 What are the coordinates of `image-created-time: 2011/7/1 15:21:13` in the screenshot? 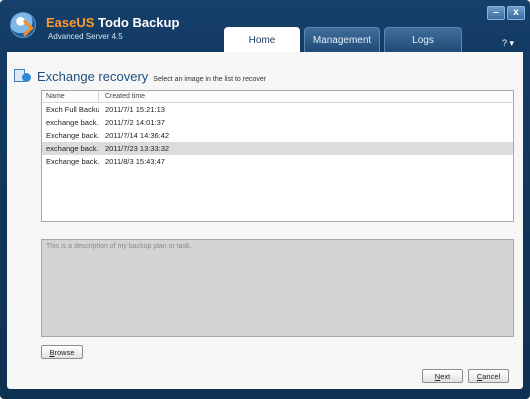 It's located at (135, 109).